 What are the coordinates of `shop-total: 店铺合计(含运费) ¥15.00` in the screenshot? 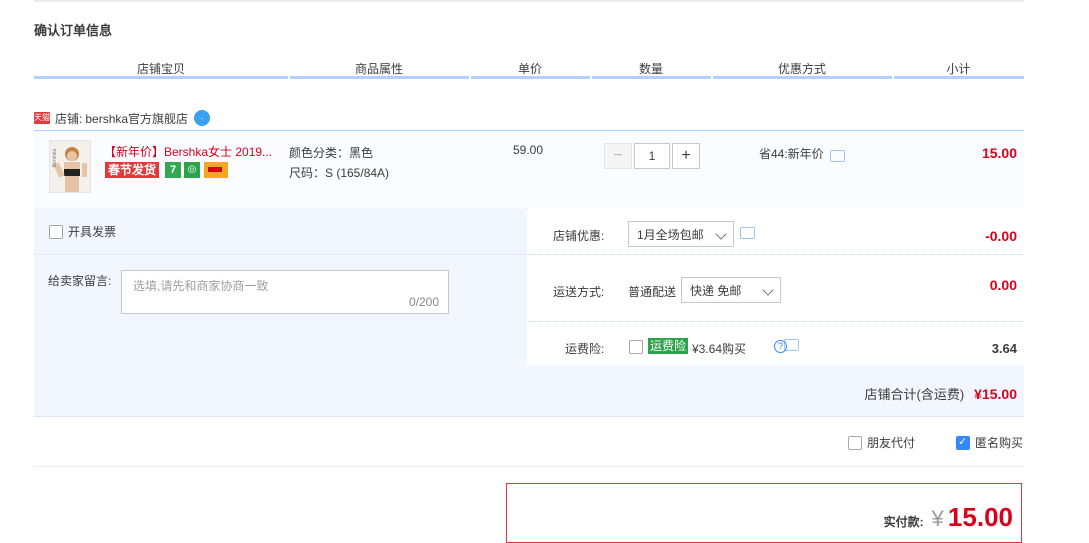 It's located at (941, 393).